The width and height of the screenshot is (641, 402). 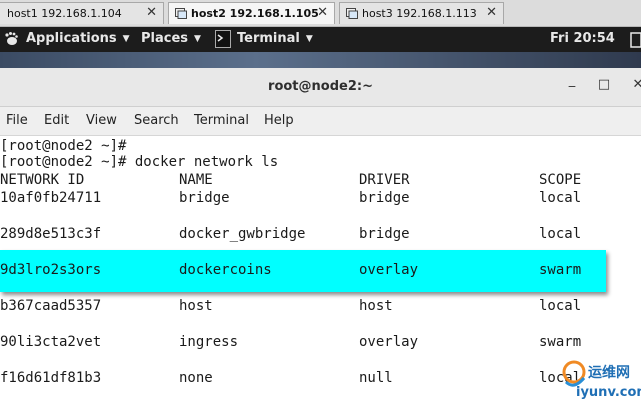 I want to click on places-menu: Places ▼, so click(x=171, y=38).